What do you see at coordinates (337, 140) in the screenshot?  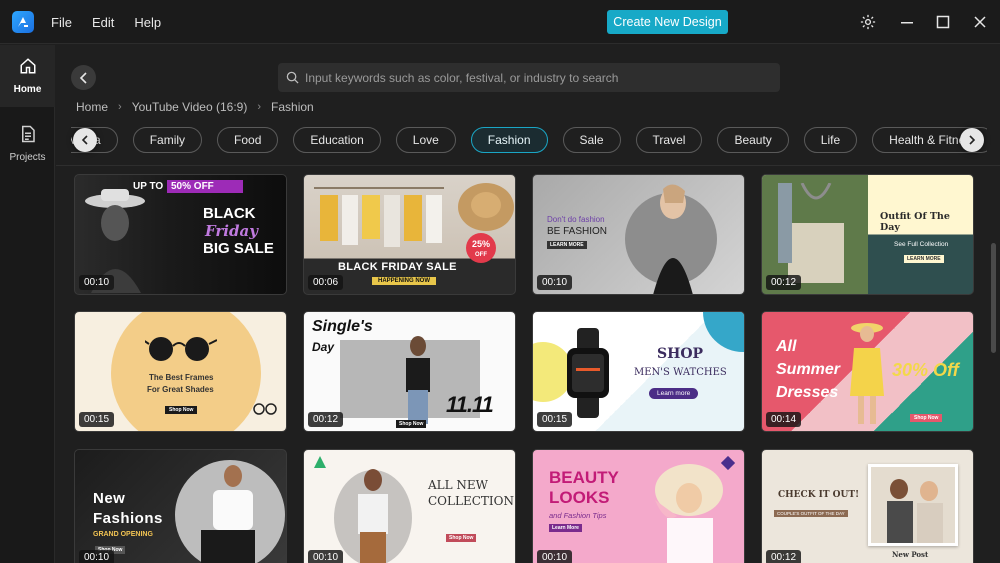 I see `chip-education: Education` at bounding box center [337, 140].